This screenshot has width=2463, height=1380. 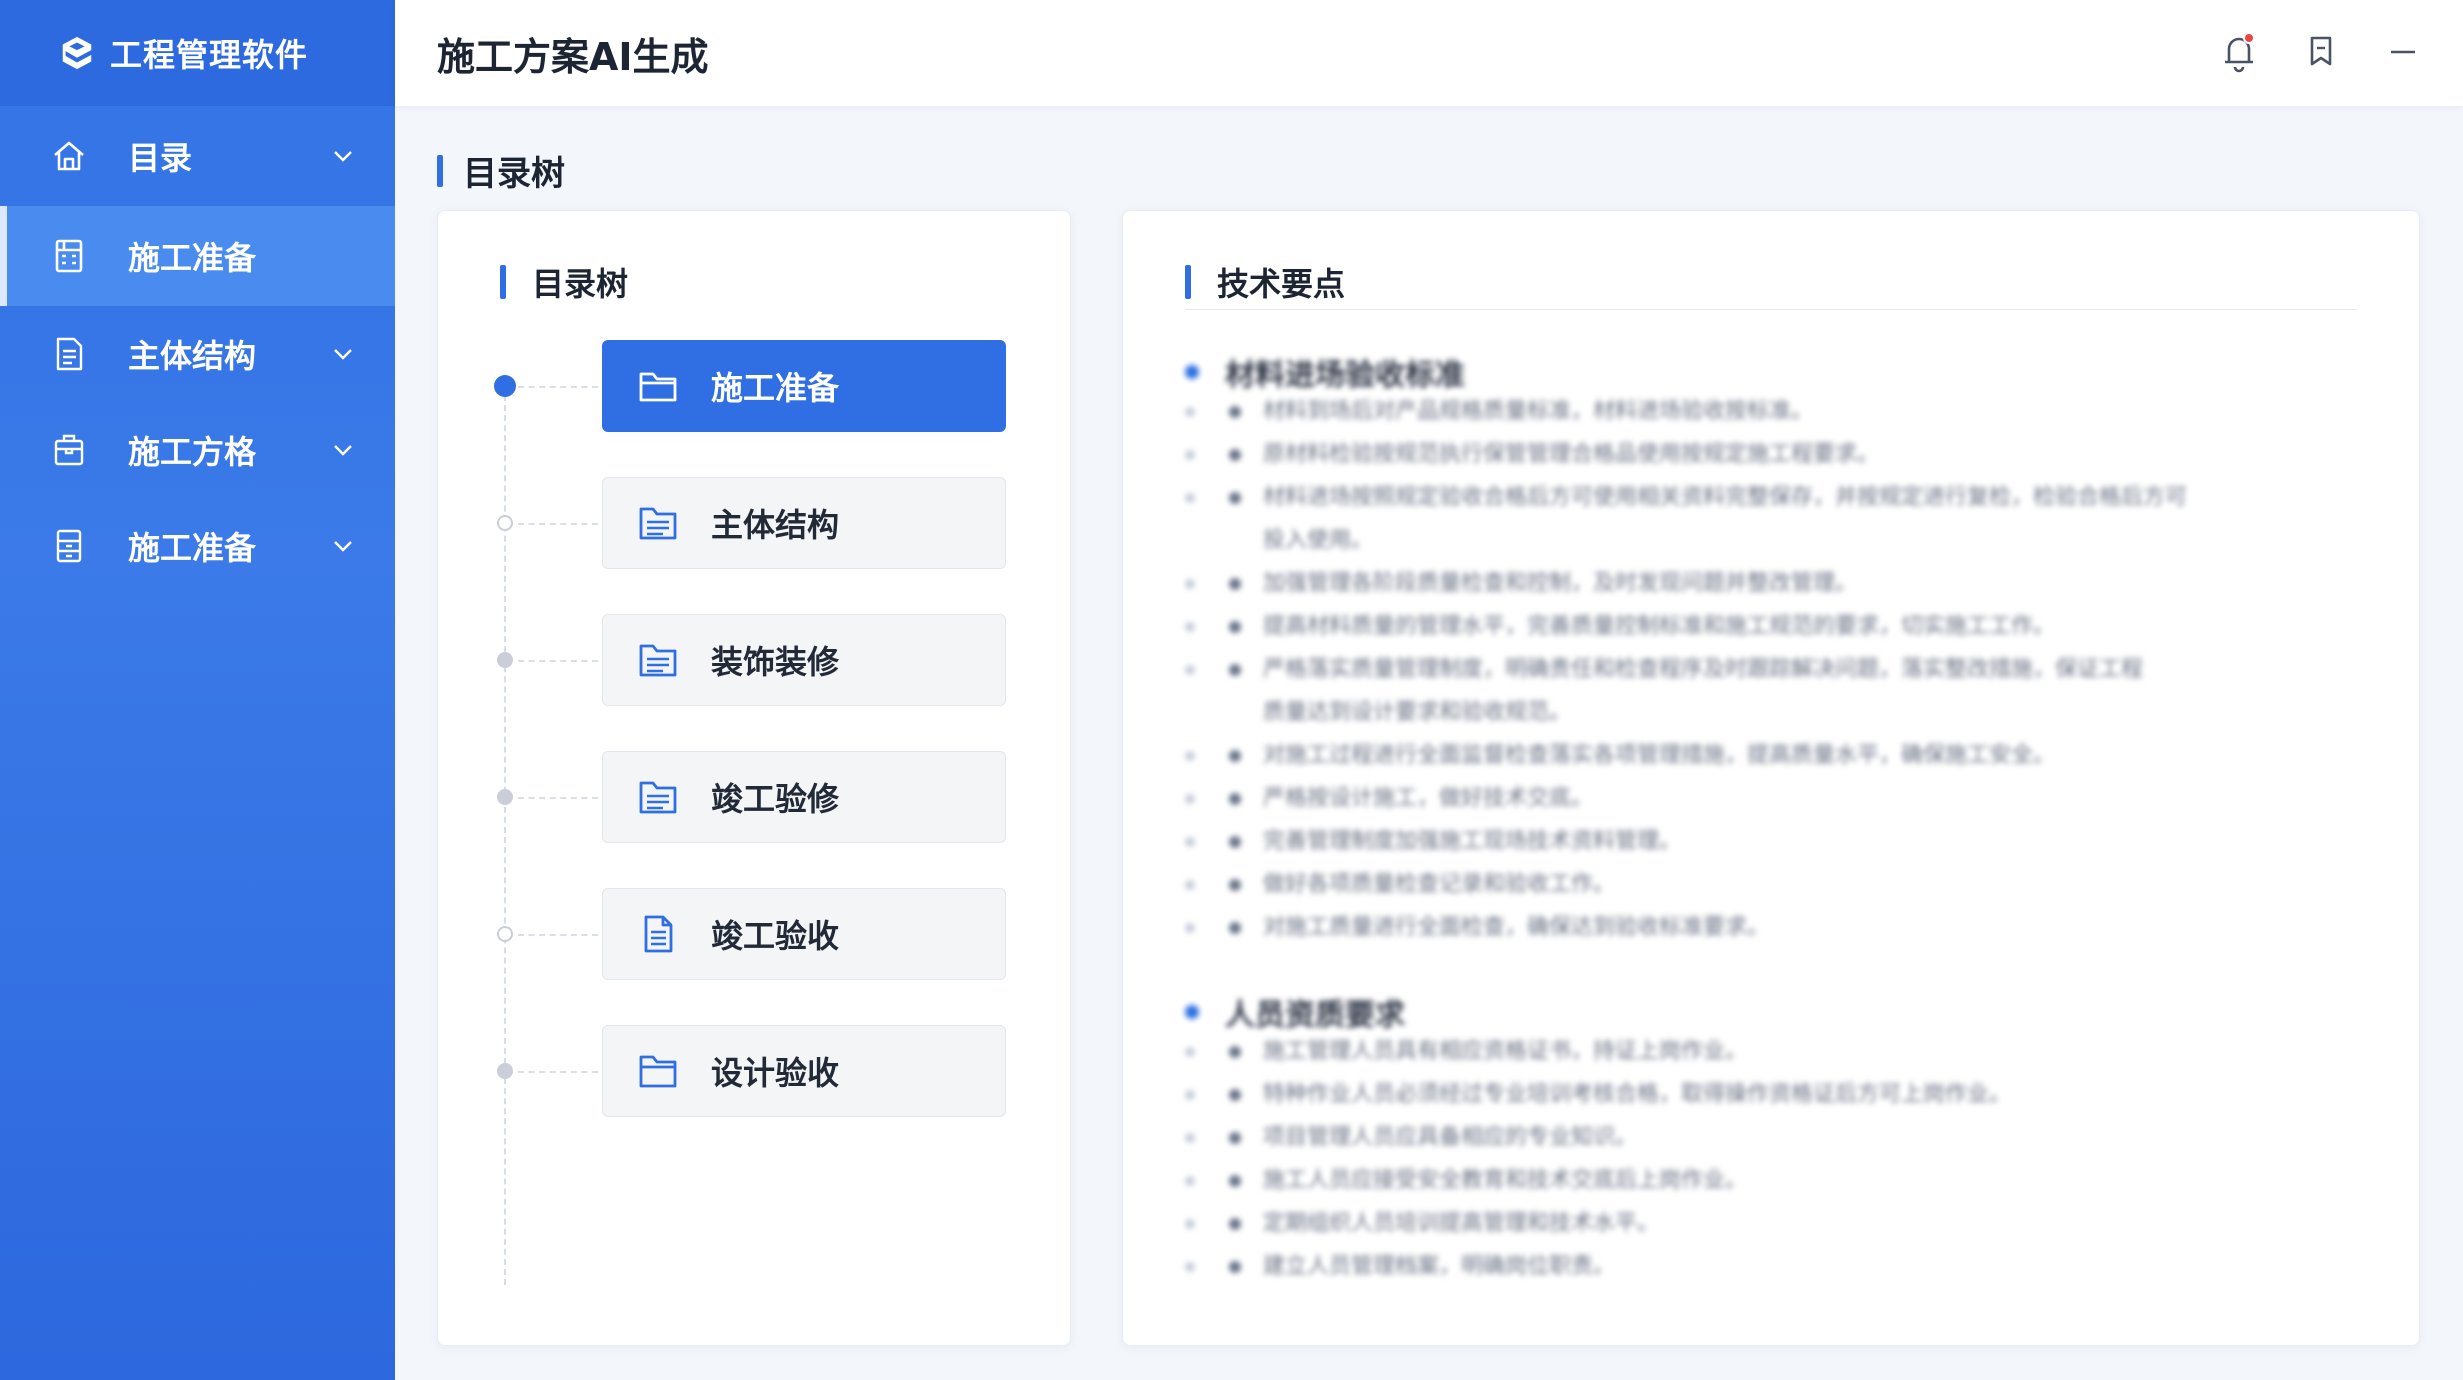 I want to click on header-actions, so click(x=2321, y=52).